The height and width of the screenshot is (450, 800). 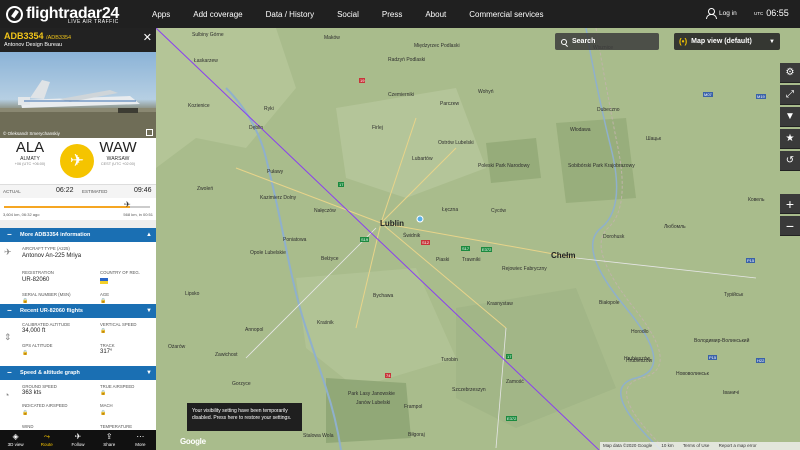 I want to click on registration-value: UR-82060, so click(x=36, y=280).